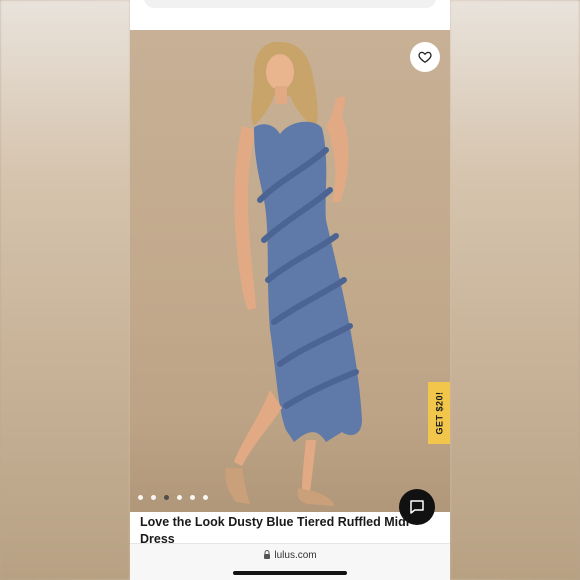 This screenshot has width=580, height=580. Describe the element at coordinates (267, 554) in the screenshot. I see `lock-icon` at that location.